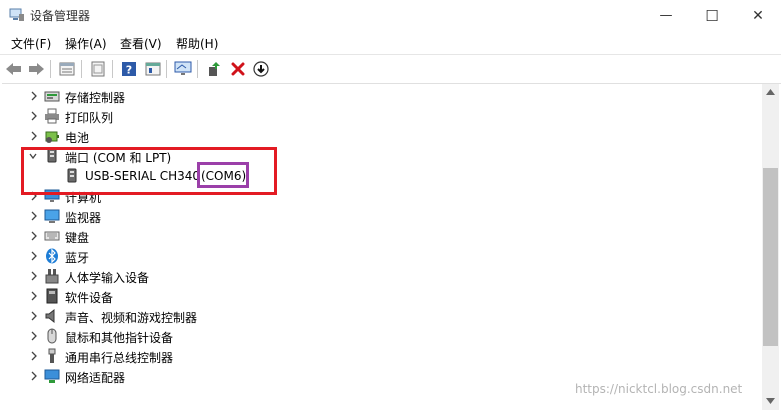  I want to click on tree-item-software-devices: 软件设备, so click(379, 296).